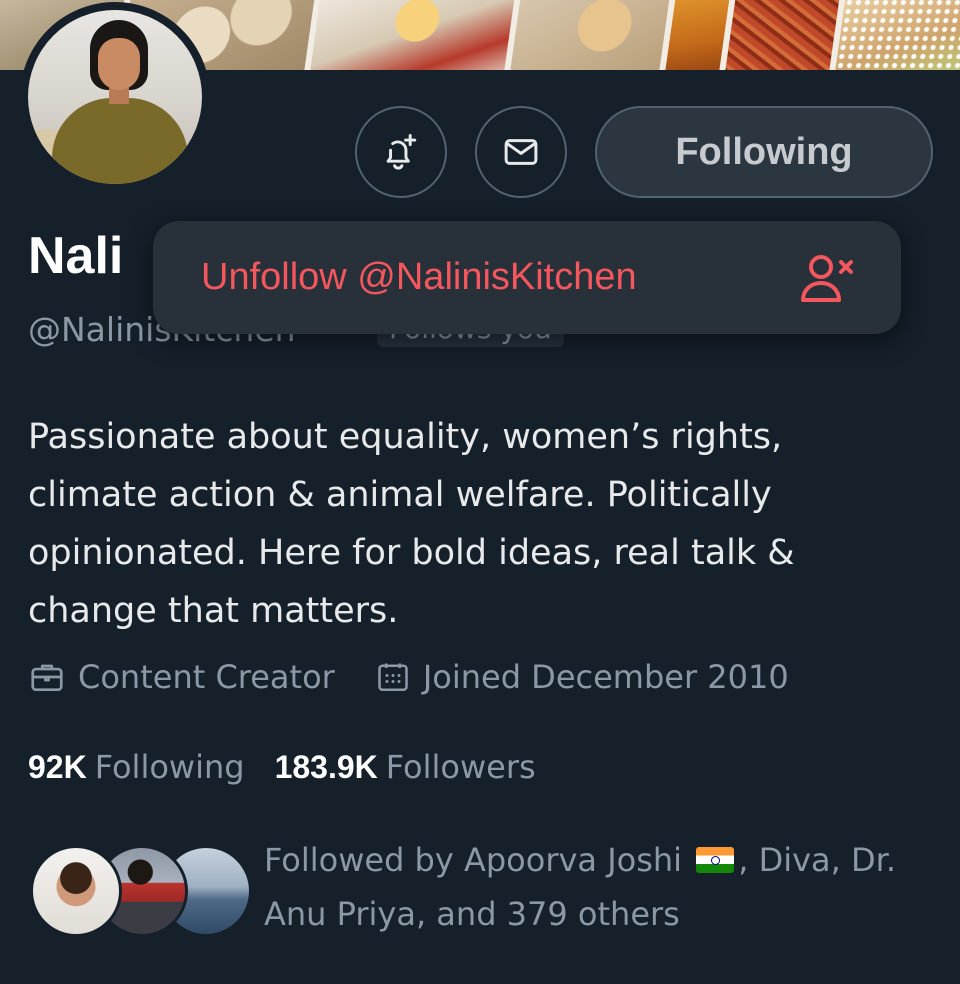  I want to click on mutual-follower-avatar, so click(76, 891).